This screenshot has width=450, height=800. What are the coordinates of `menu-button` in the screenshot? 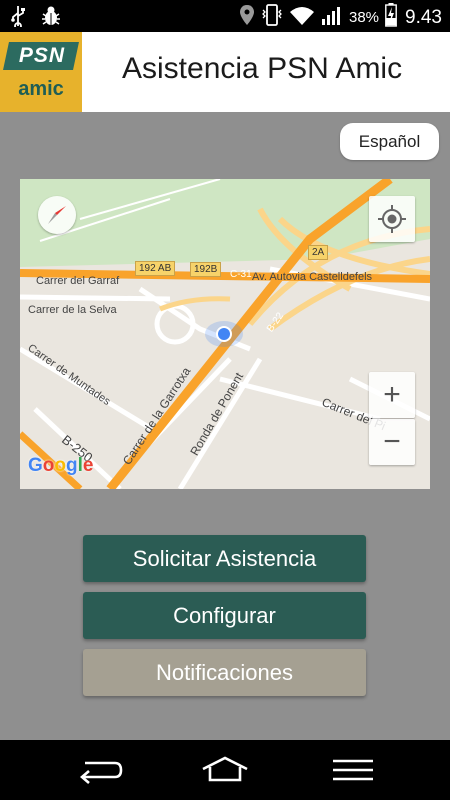 It's located at (353, 770).